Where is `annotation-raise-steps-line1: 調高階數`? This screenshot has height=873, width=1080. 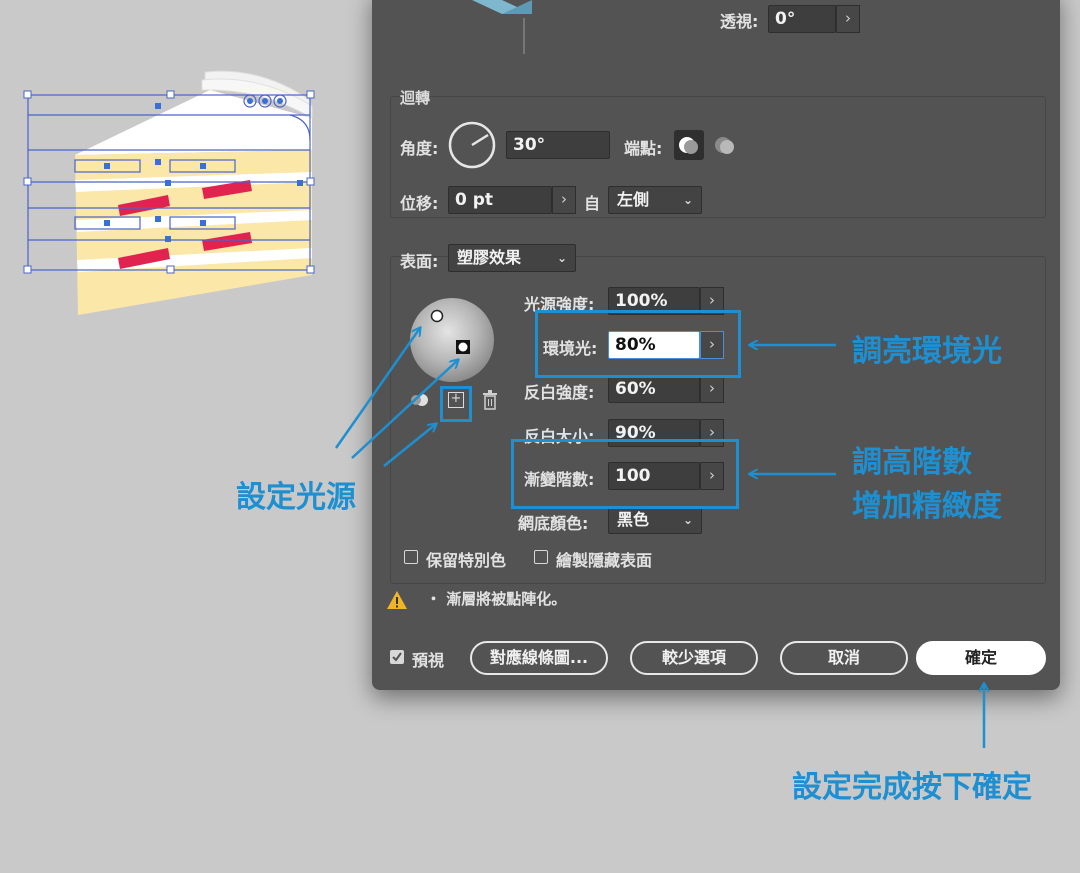
annotation-raise-steps-line1: 調高階數 is located at coordinates (912, 462).